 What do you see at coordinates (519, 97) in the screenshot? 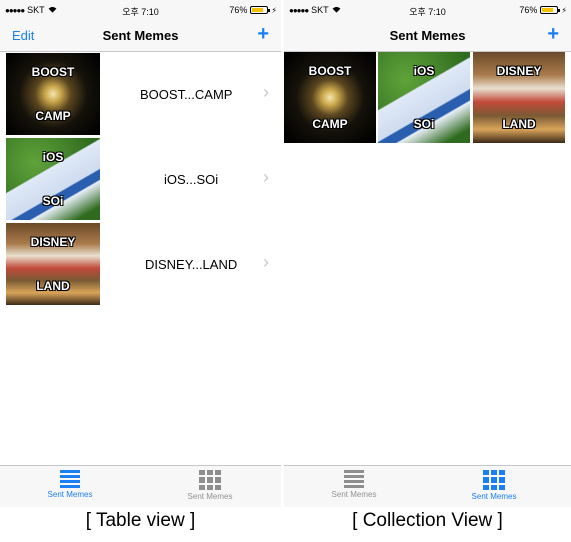
I see `collection-cell: DISNEY LAND` at bounding box center [519, 97].